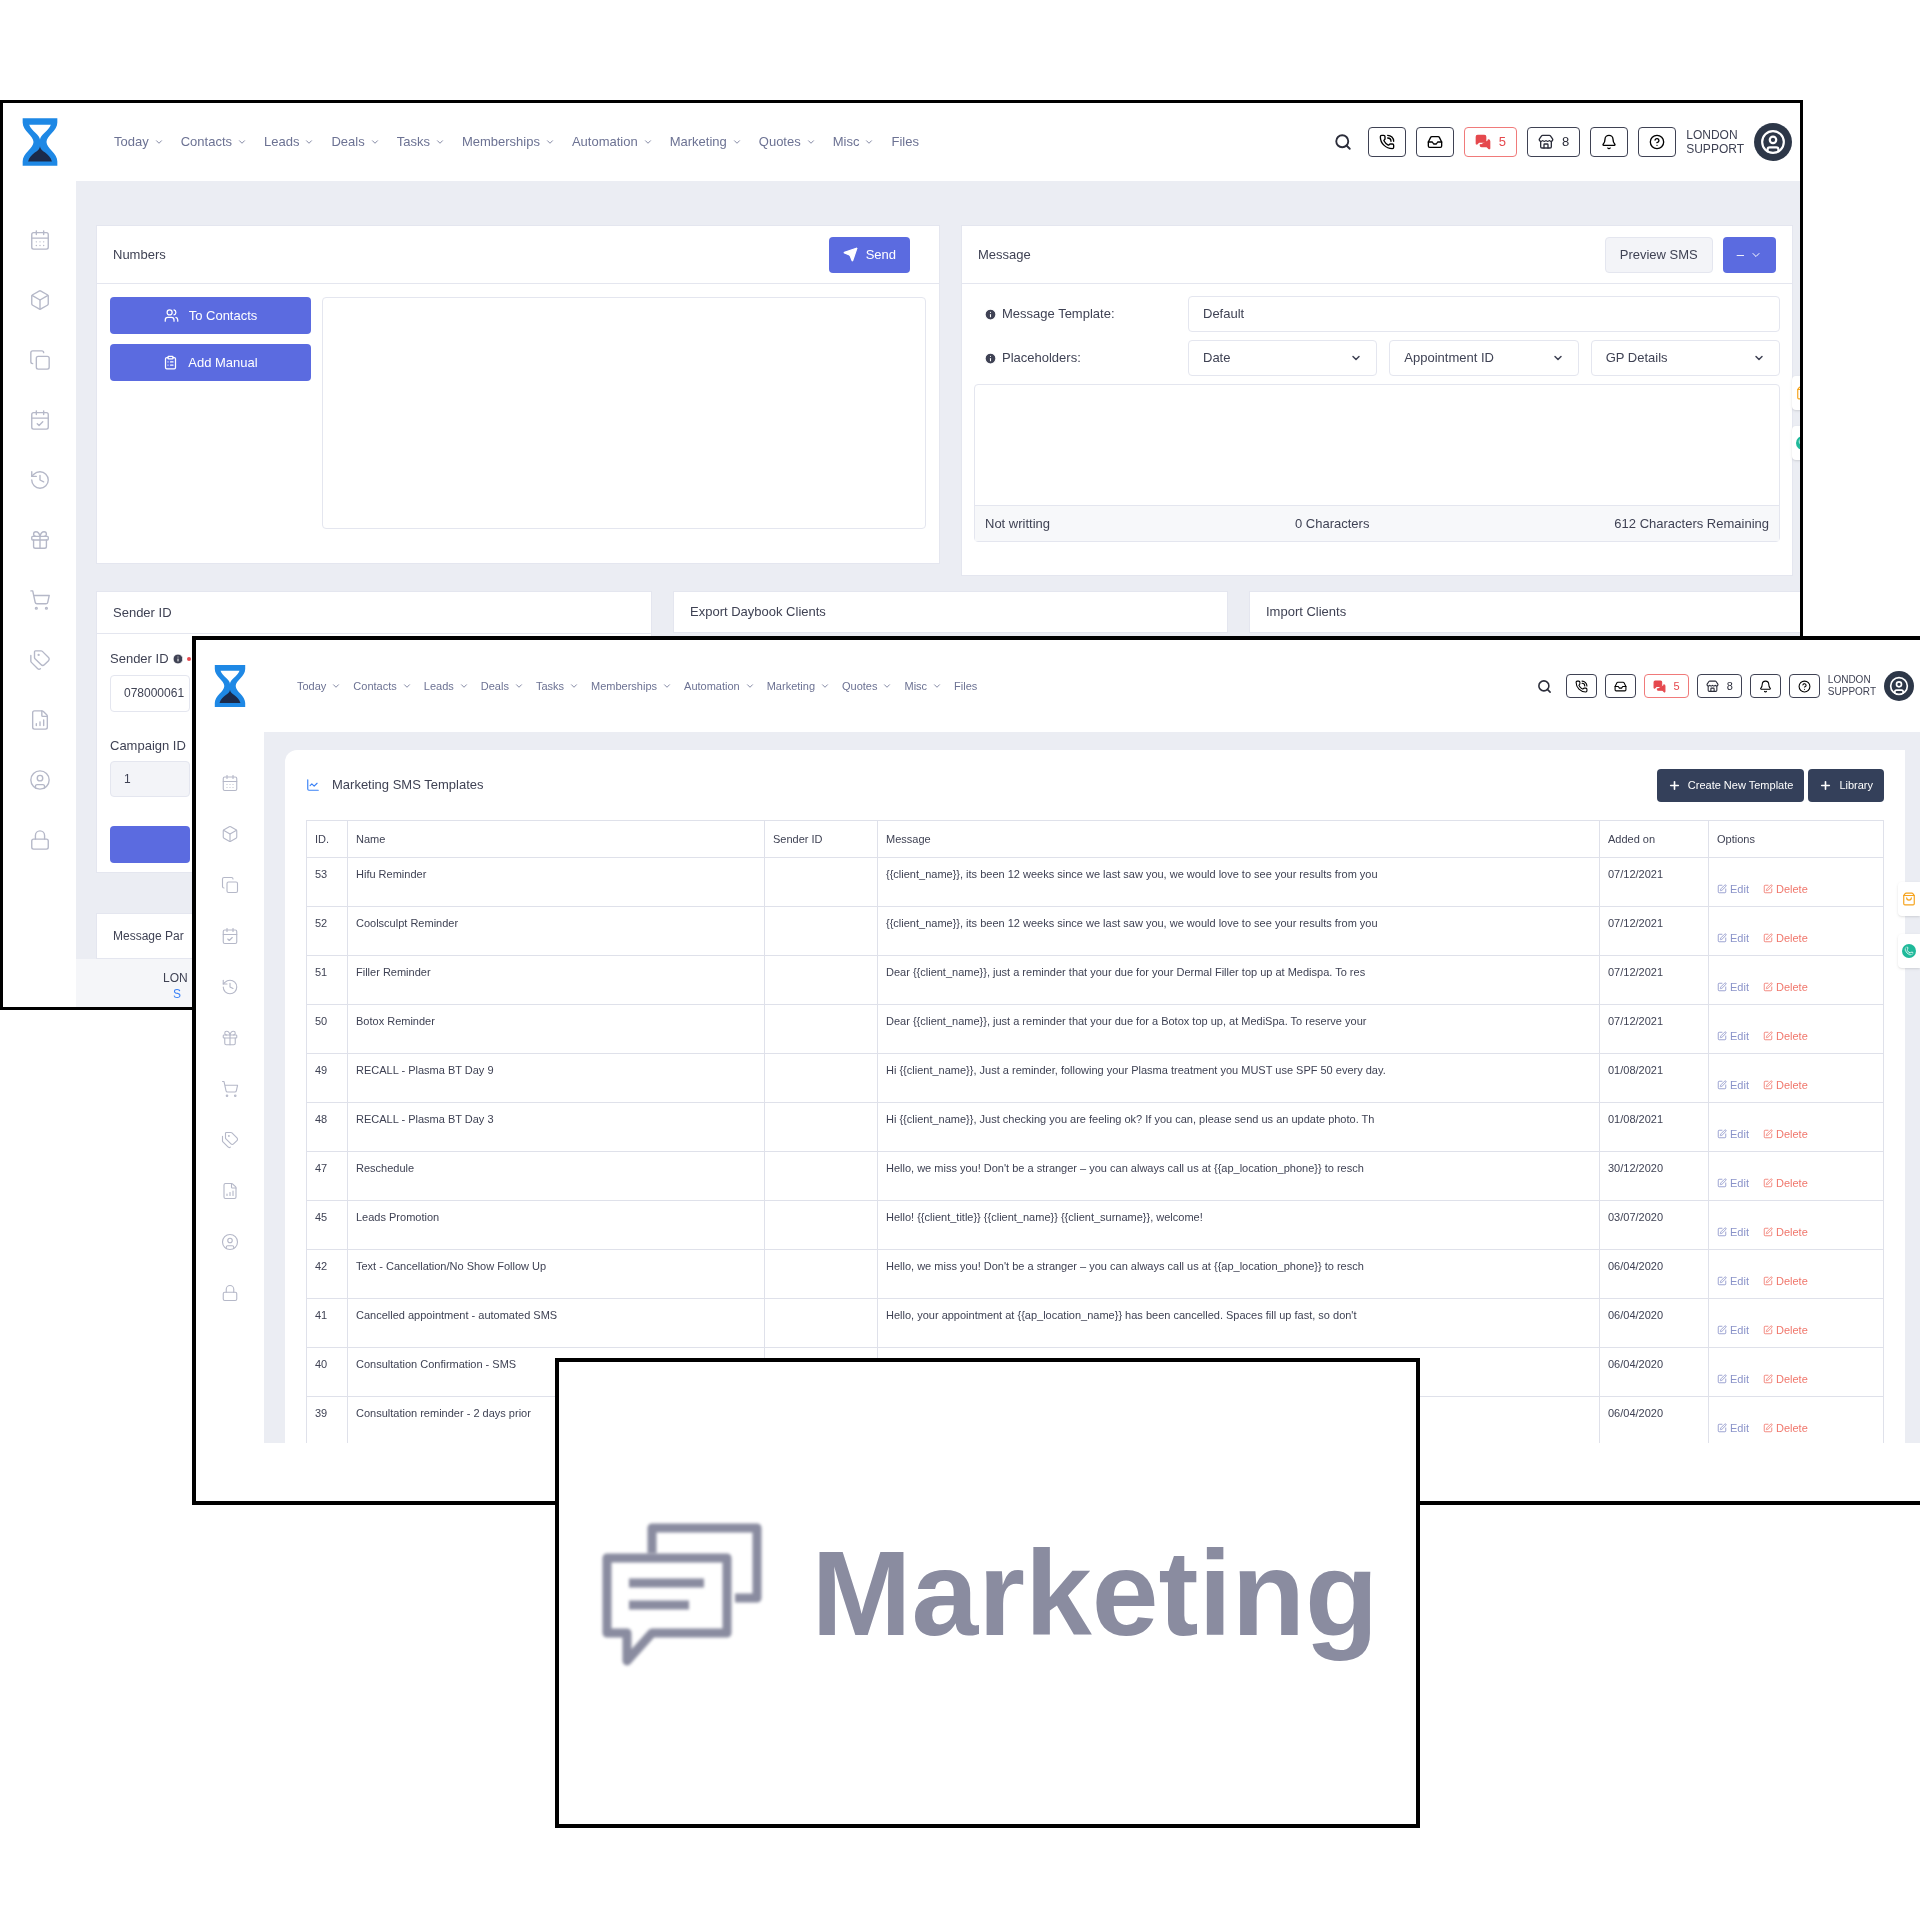  I want to click on sender-id-field: 078000061, so click(150, 693).